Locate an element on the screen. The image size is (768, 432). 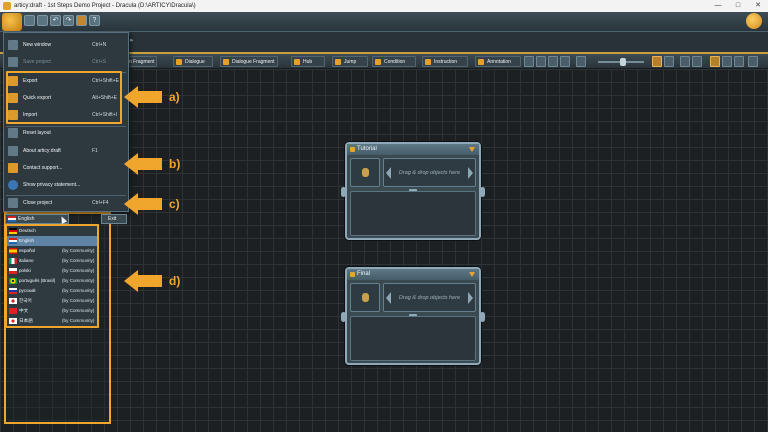
russian-flag-icon is located at coordinates (13, 291).